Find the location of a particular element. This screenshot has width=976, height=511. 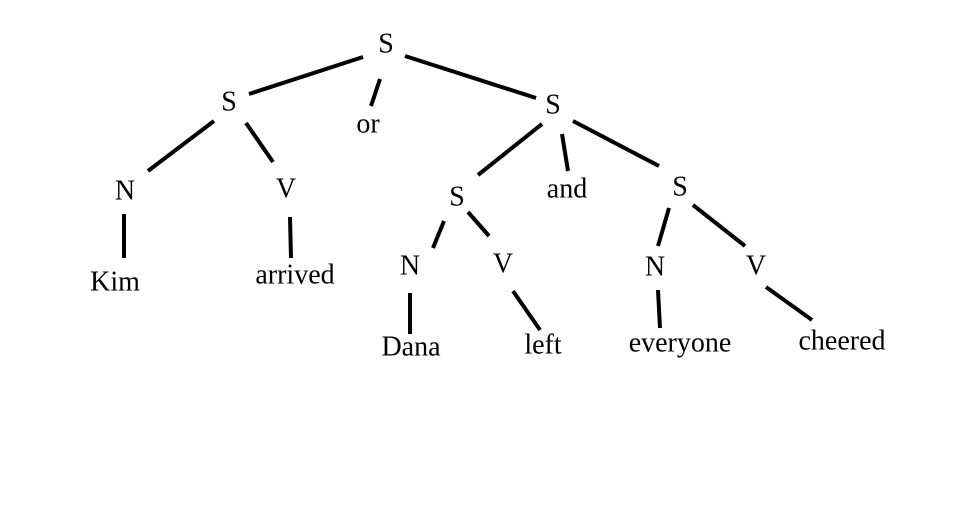

edge-v-to-arrived is located at coordinates (290, 237).